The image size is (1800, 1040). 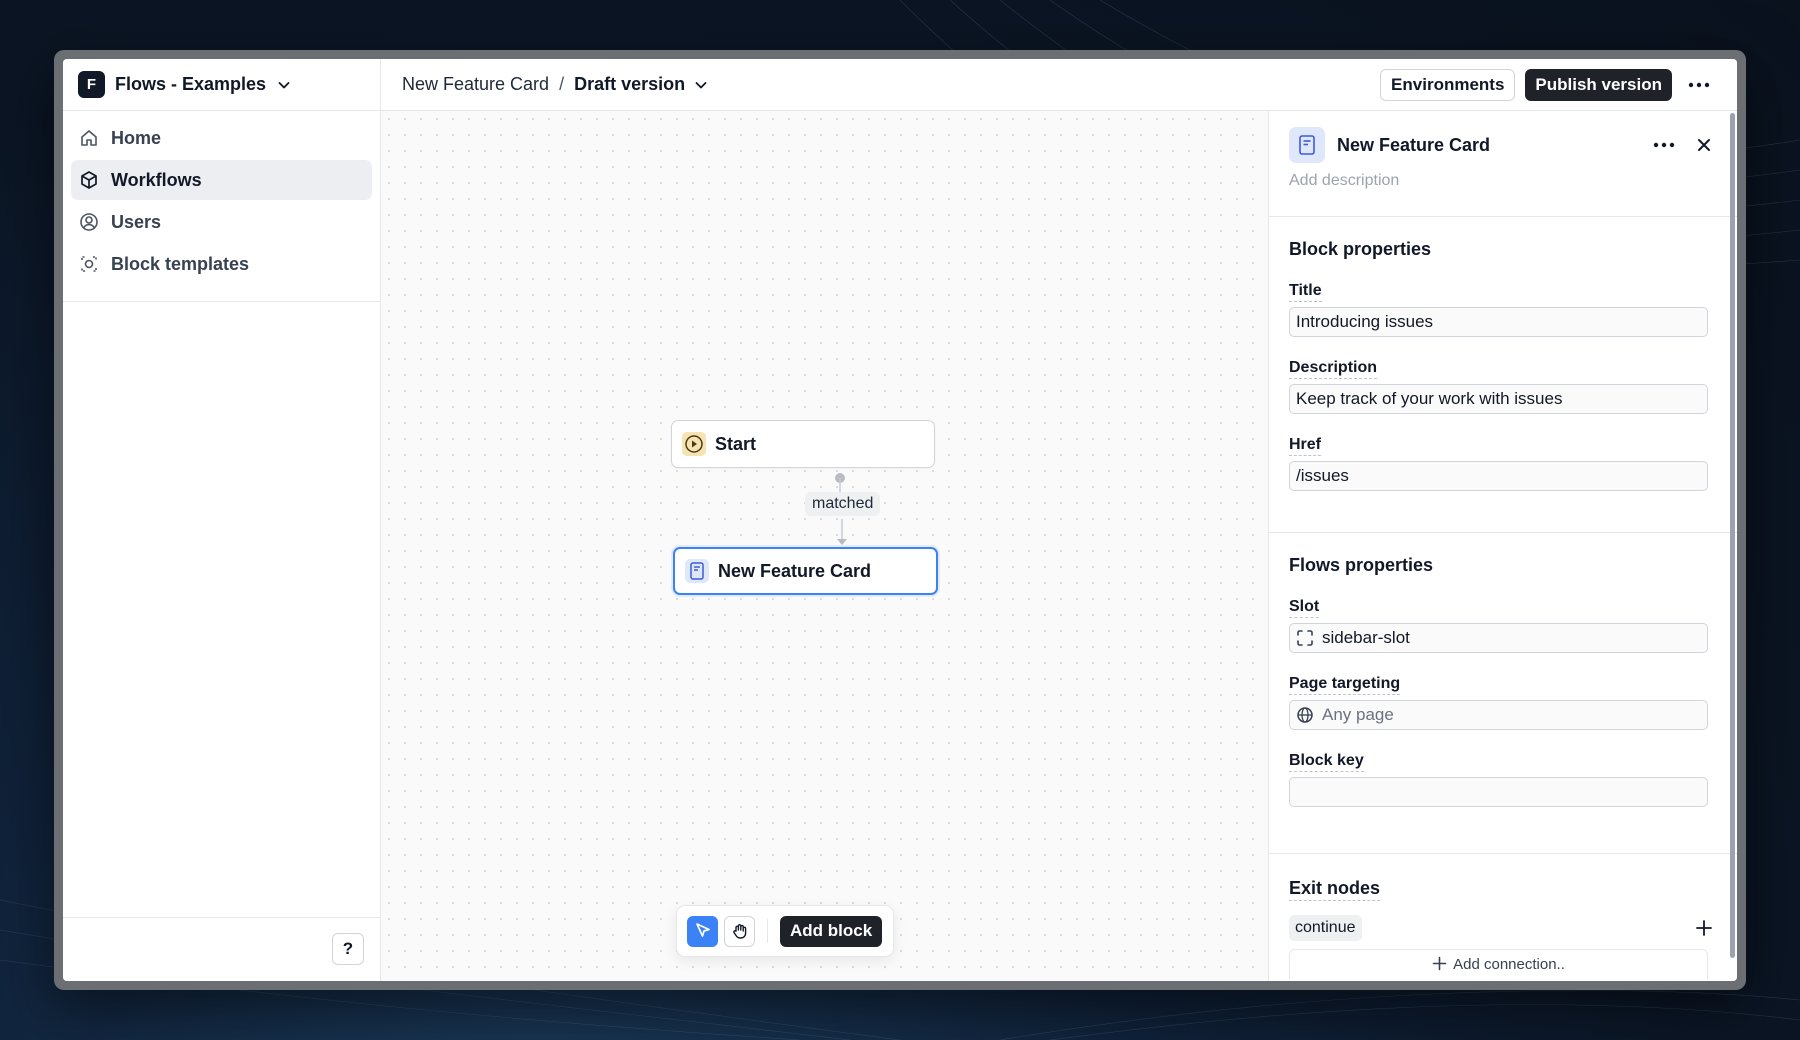 I want to click on section-title: Flows properties, so click(x=1361, y=565).